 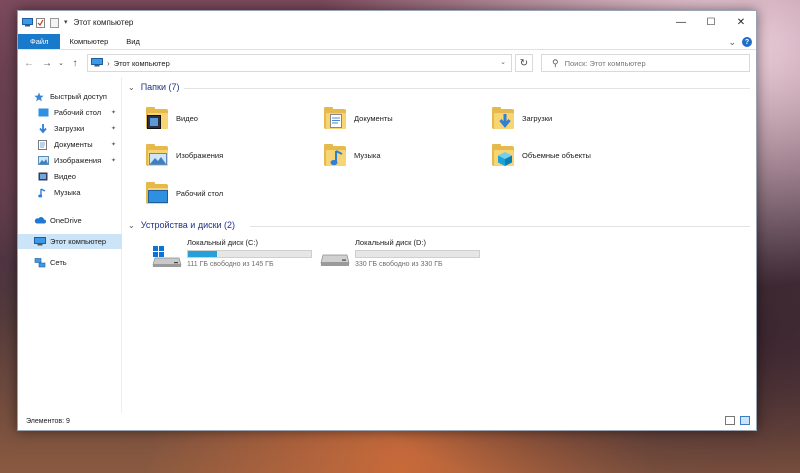 I want to click on search-box: ⚲ Поиск: Этот компьютер, so click(x=645, y=63).